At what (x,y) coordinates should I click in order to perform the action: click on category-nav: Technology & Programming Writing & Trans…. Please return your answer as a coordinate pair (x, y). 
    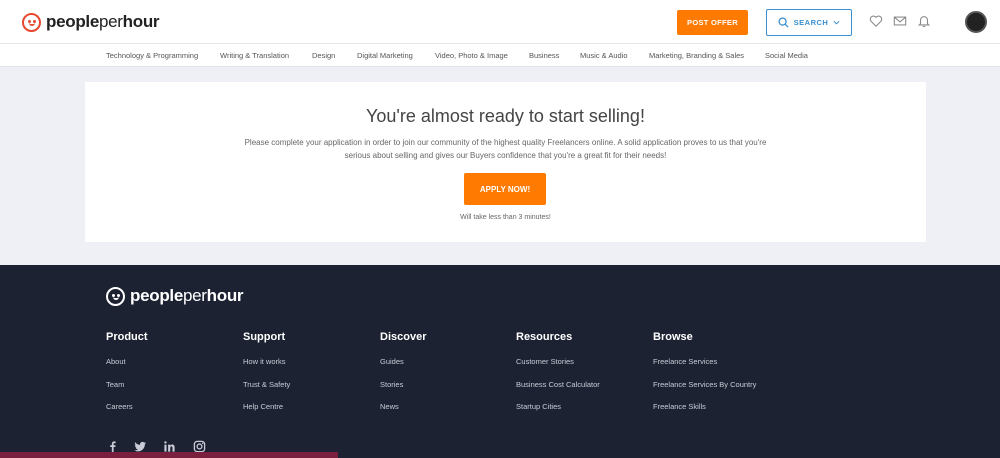
    Looking at the image, I should click on (500, 55).